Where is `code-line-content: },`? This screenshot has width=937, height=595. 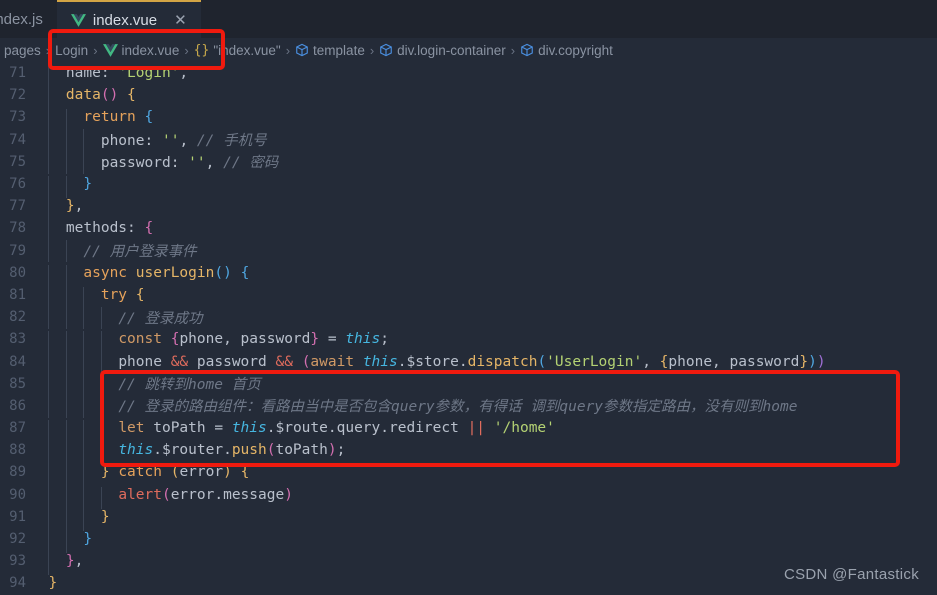 code-line-content: }, is located at coordinates (57, 564).